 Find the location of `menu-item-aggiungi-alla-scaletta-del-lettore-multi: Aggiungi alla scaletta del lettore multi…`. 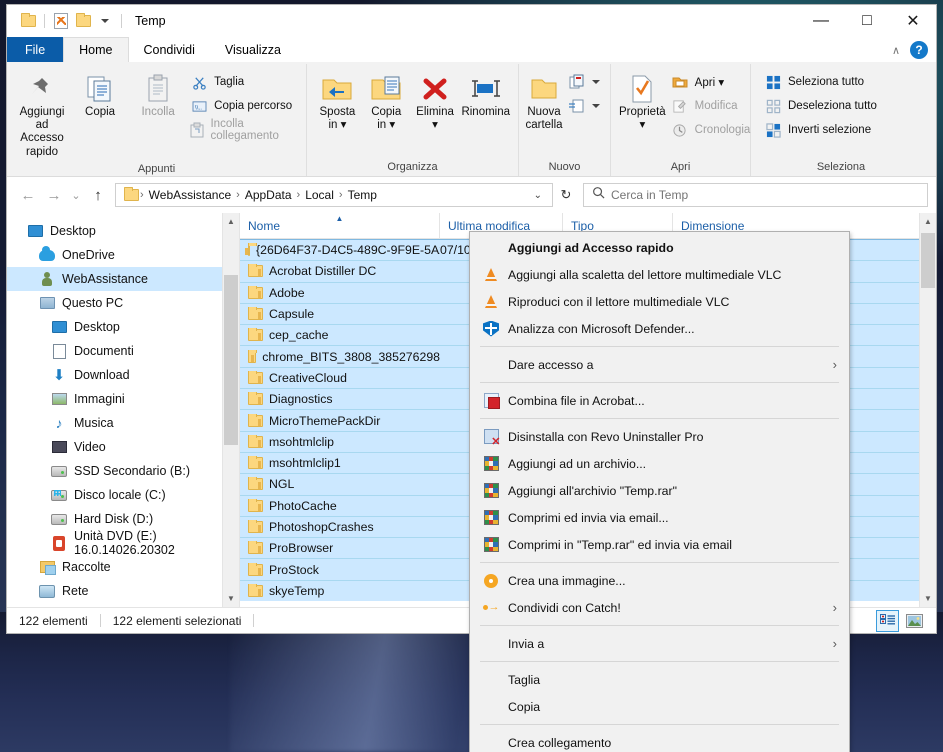

menu-item-aggiungi-alla-scaletta-del-lettore-multi: Aggiungi alla scaletta del lettore multi… is located at coordinates (659, 274).